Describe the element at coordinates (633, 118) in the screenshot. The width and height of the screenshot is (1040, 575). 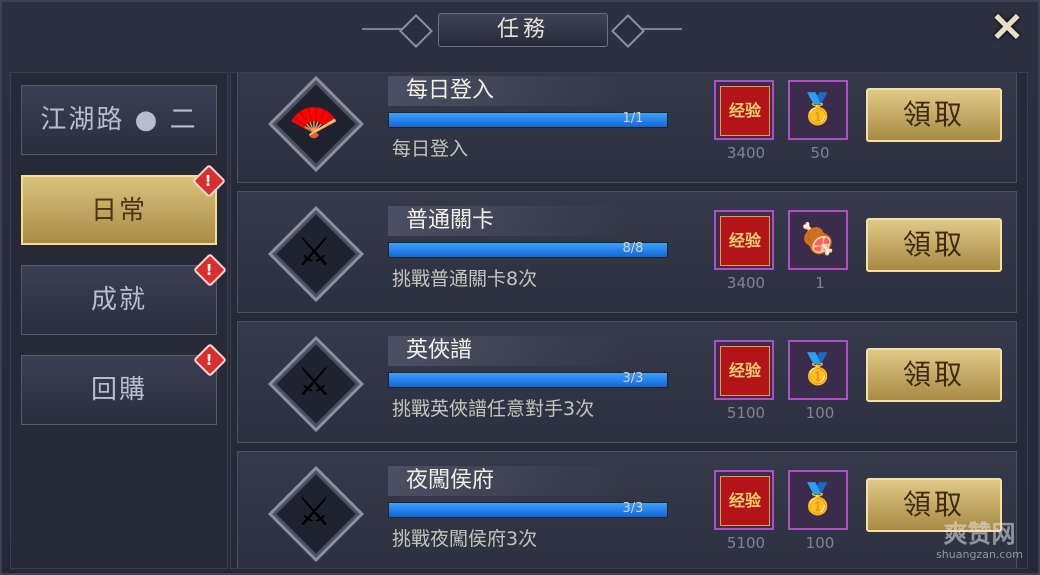
I see `progress-text: 1/1` at that location.